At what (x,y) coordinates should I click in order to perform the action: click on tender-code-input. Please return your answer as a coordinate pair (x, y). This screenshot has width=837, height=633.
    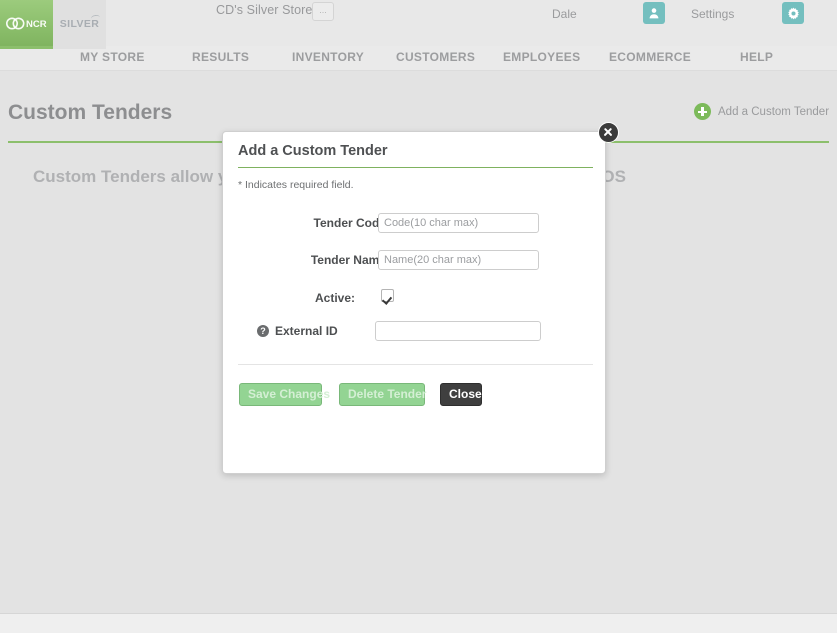
    Looking at the image, I should click on (458, 223).